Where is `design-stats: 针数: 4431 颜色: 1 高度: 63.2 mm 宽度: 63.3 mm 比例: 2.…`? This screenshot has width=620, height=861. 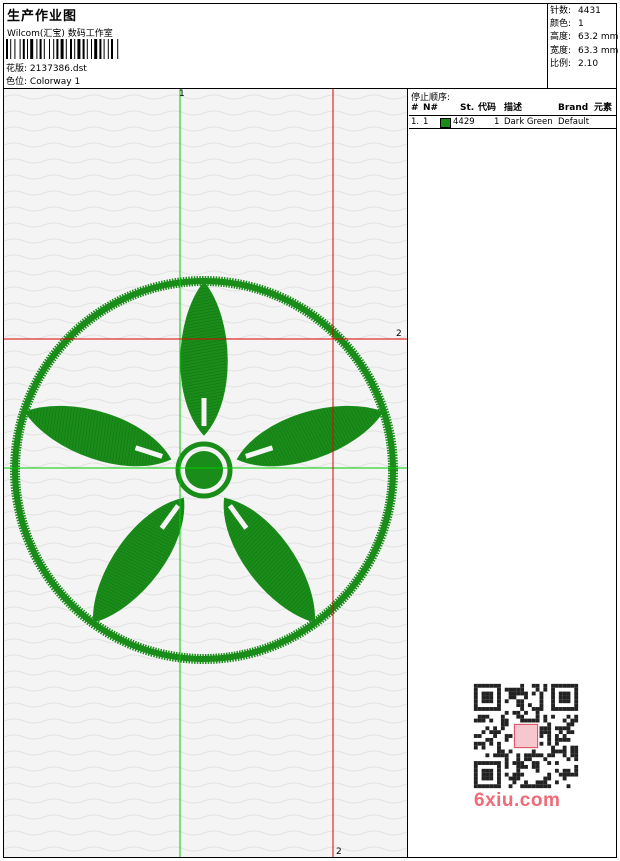 design-stats: 针数: 4431 颜色: 1 高度: 63.2 mm 宽度: 63.3 mm 比例: 2.… is located at coordinates (583, 46).